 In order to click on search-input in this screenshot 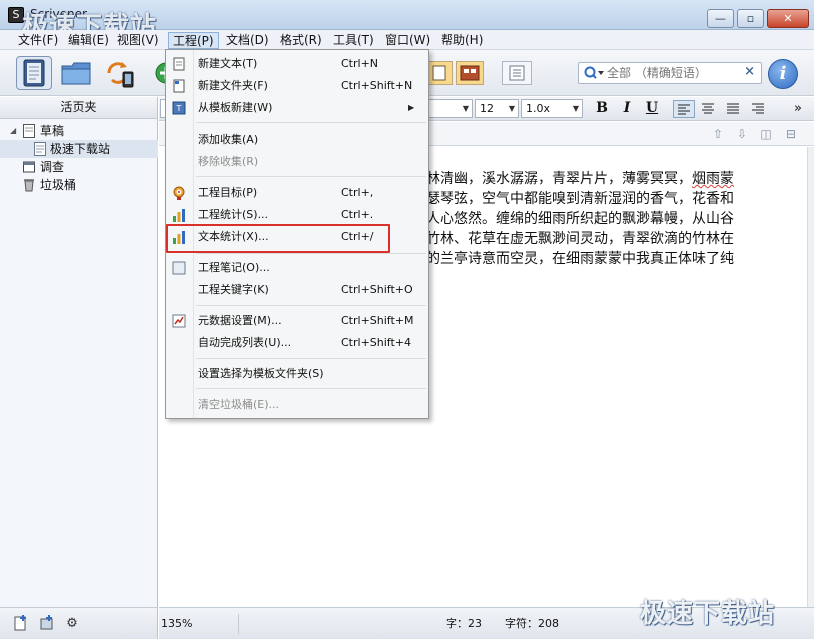, I will do `click(675, 73)`.